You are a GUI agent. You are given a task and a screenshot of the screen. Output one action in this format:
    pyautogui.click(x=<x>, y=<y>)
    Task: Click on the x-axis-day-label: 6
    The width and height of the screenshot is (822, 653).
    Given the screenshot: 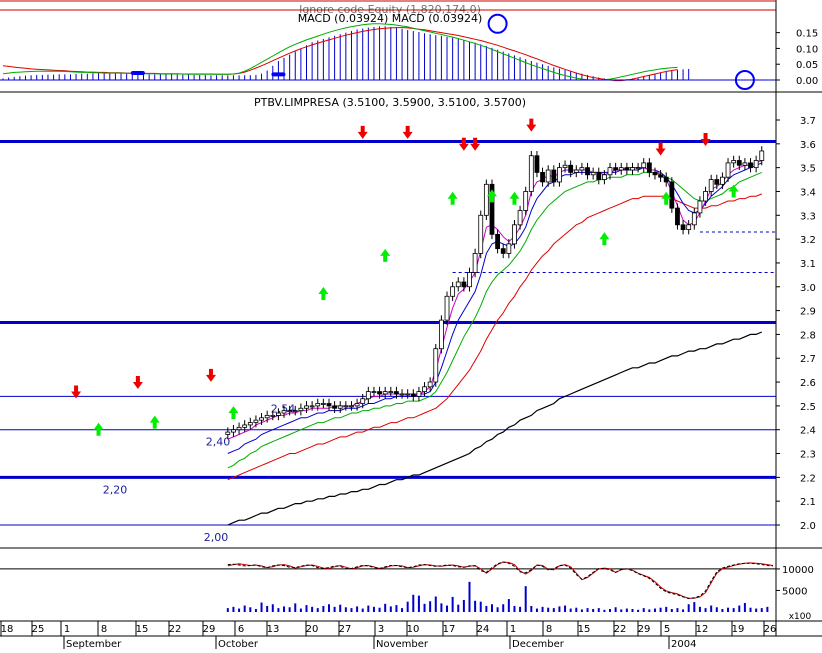 What is the action you would take?
    pyautogui.click(x=241, y=629)
    